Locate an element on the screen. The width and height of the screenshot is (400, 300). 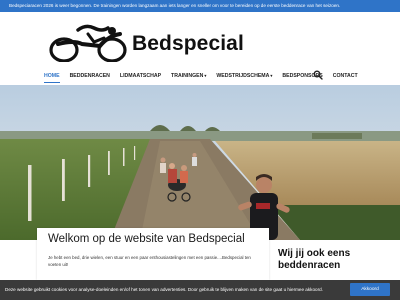
nav-item-label: Contact is located at coordinates (345, 76).